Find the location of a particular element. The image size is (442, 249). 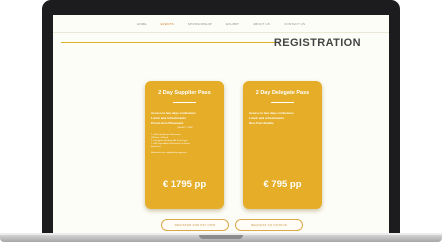

card-title: 2 Day Supplier Pass is located at coordinates (184, 93).